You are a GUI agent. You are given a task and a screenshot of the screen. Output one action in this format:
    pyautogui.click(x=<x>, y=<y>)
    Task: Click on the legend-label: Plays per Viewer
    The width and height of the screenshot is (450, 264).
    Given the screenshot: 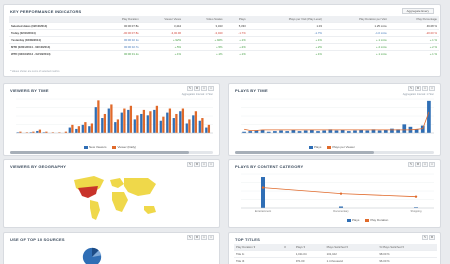 What is the action you would take?
    pyautogui.click(x=343, y=147)
    